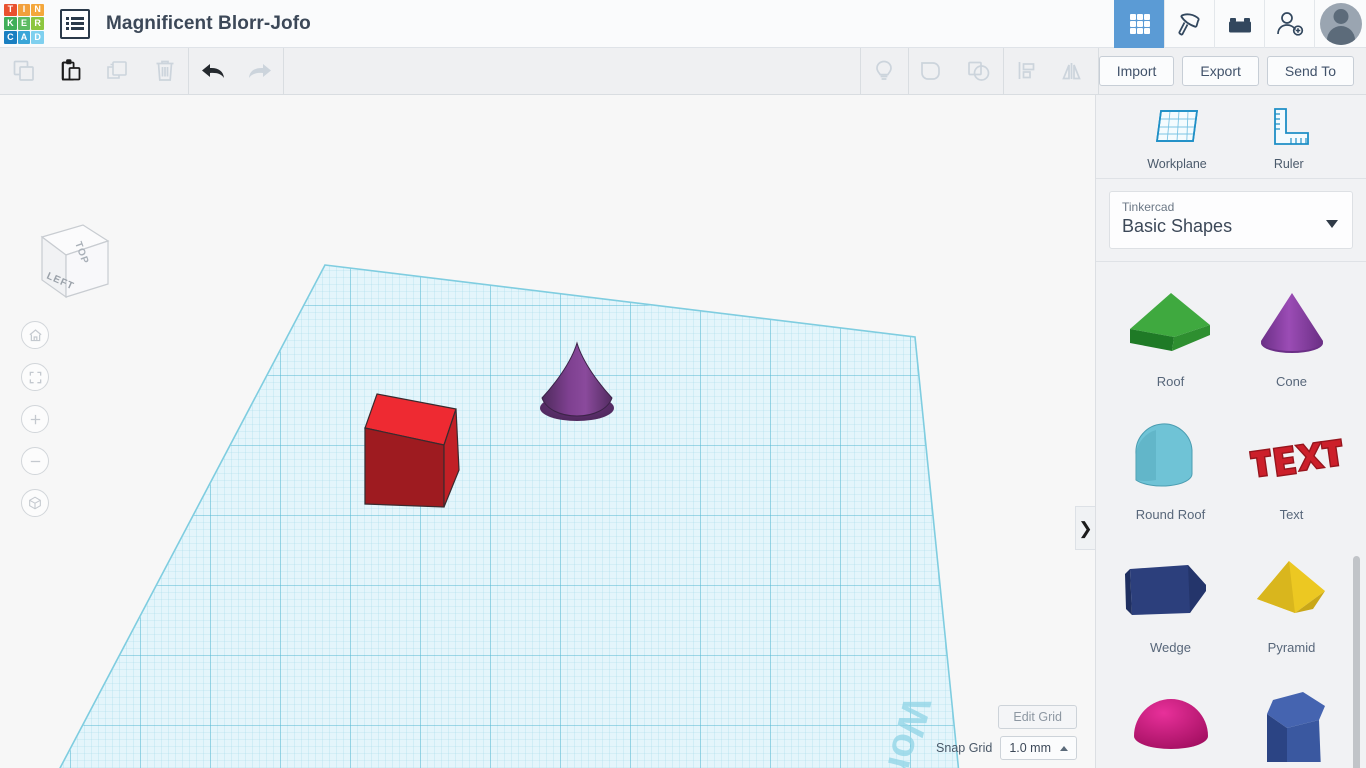 The width and height of the screenshot is (1366, 768). What do you see at coordinates (35, 461) in the screenshot?
I see `zoom-out-icon` at bounding box center [35, 461].